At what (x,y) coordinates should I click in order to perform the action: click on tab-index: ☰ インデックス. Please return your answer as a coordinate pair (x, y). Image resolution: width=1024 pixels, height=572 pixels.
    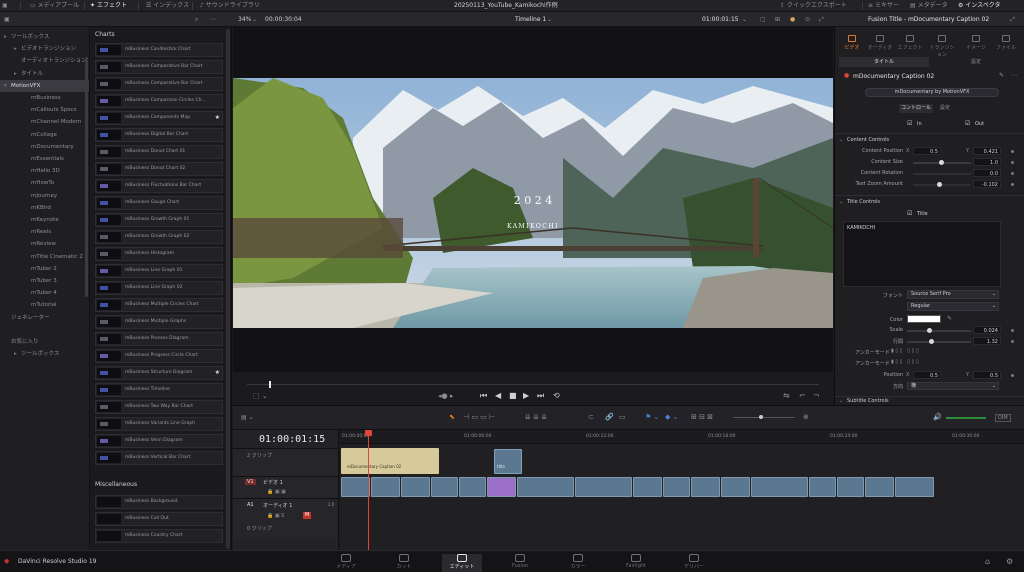
    Looking at the image, I should click on (167, 6).